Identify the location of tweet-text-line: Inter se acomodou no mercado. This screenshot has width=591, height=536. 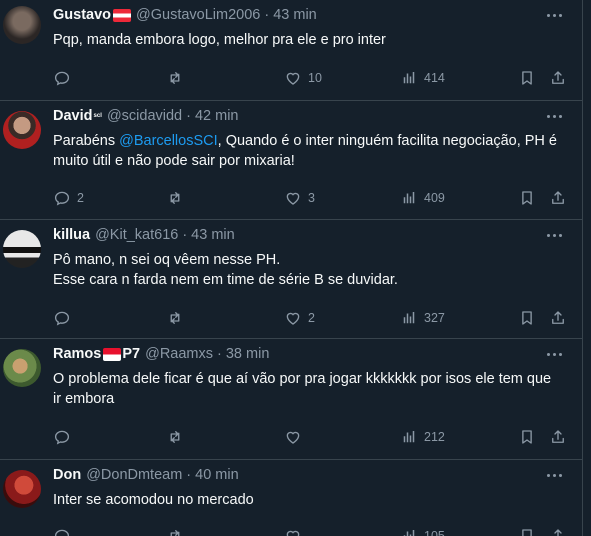
(153, 500).